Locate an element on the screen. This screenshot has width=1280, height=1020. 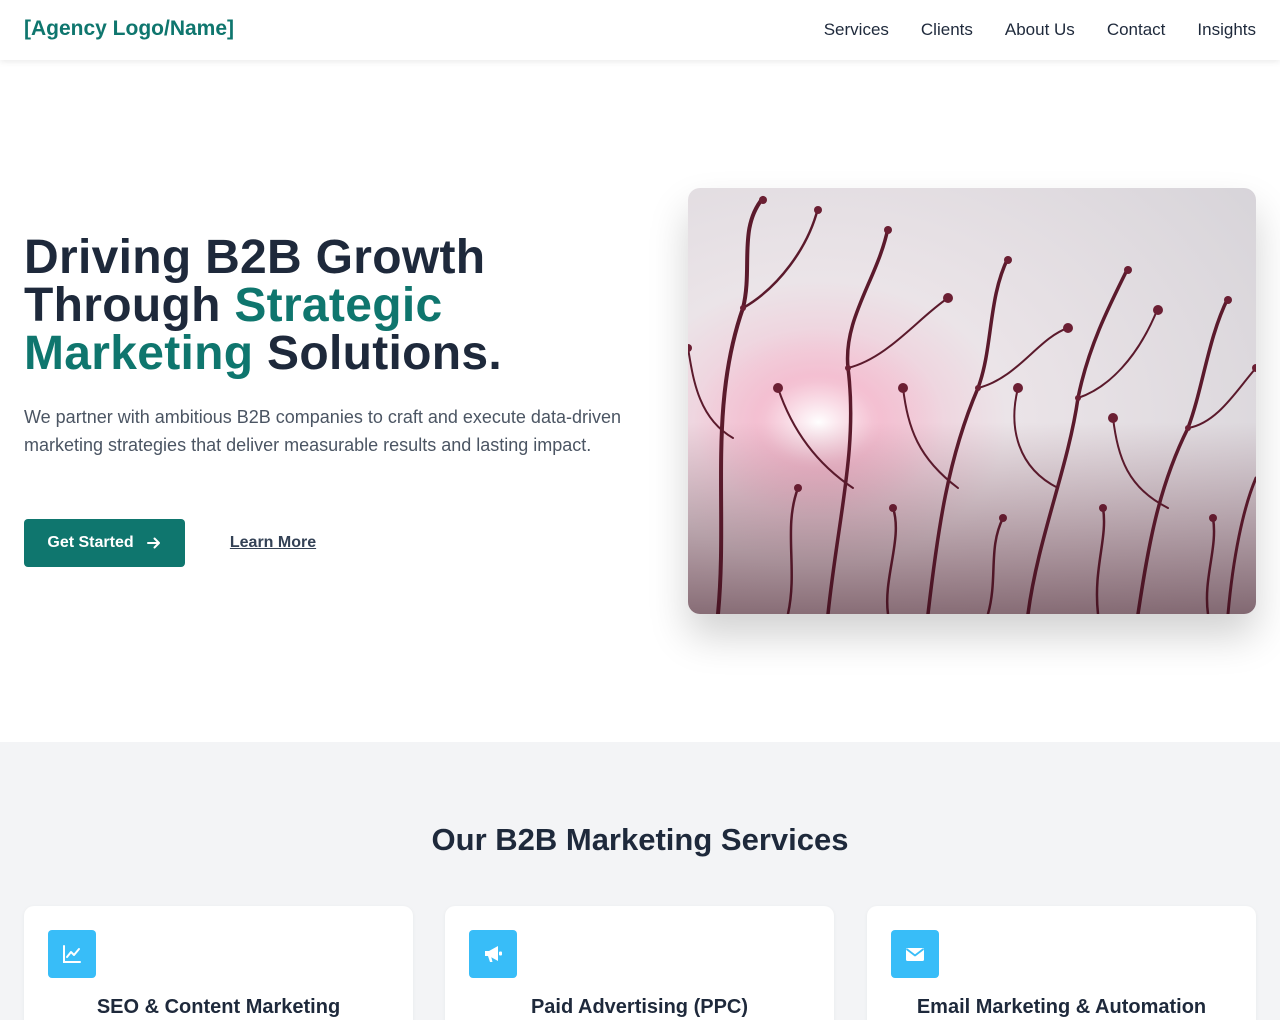
service-card-title: SEO & Content Marketing is located at coordinates (218, 1007).